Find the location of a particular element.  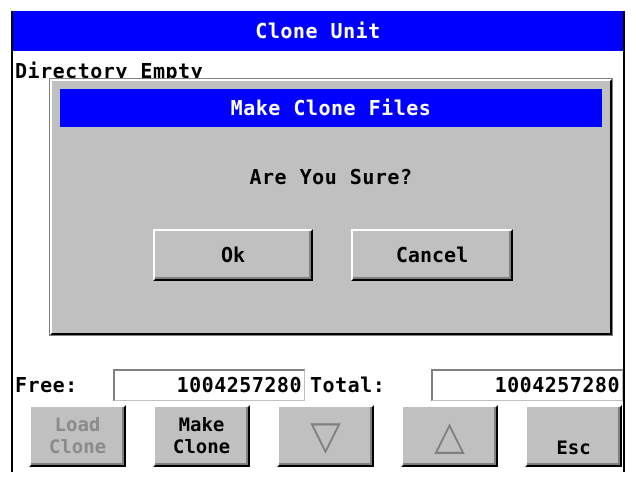

scroll-up-button: △ is located at coordinates (449, 436).